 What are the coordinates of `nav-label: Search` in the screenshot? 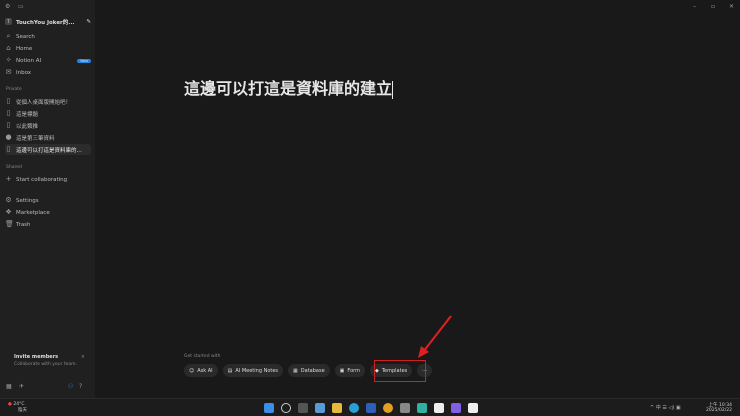 It's located at (25, 36).